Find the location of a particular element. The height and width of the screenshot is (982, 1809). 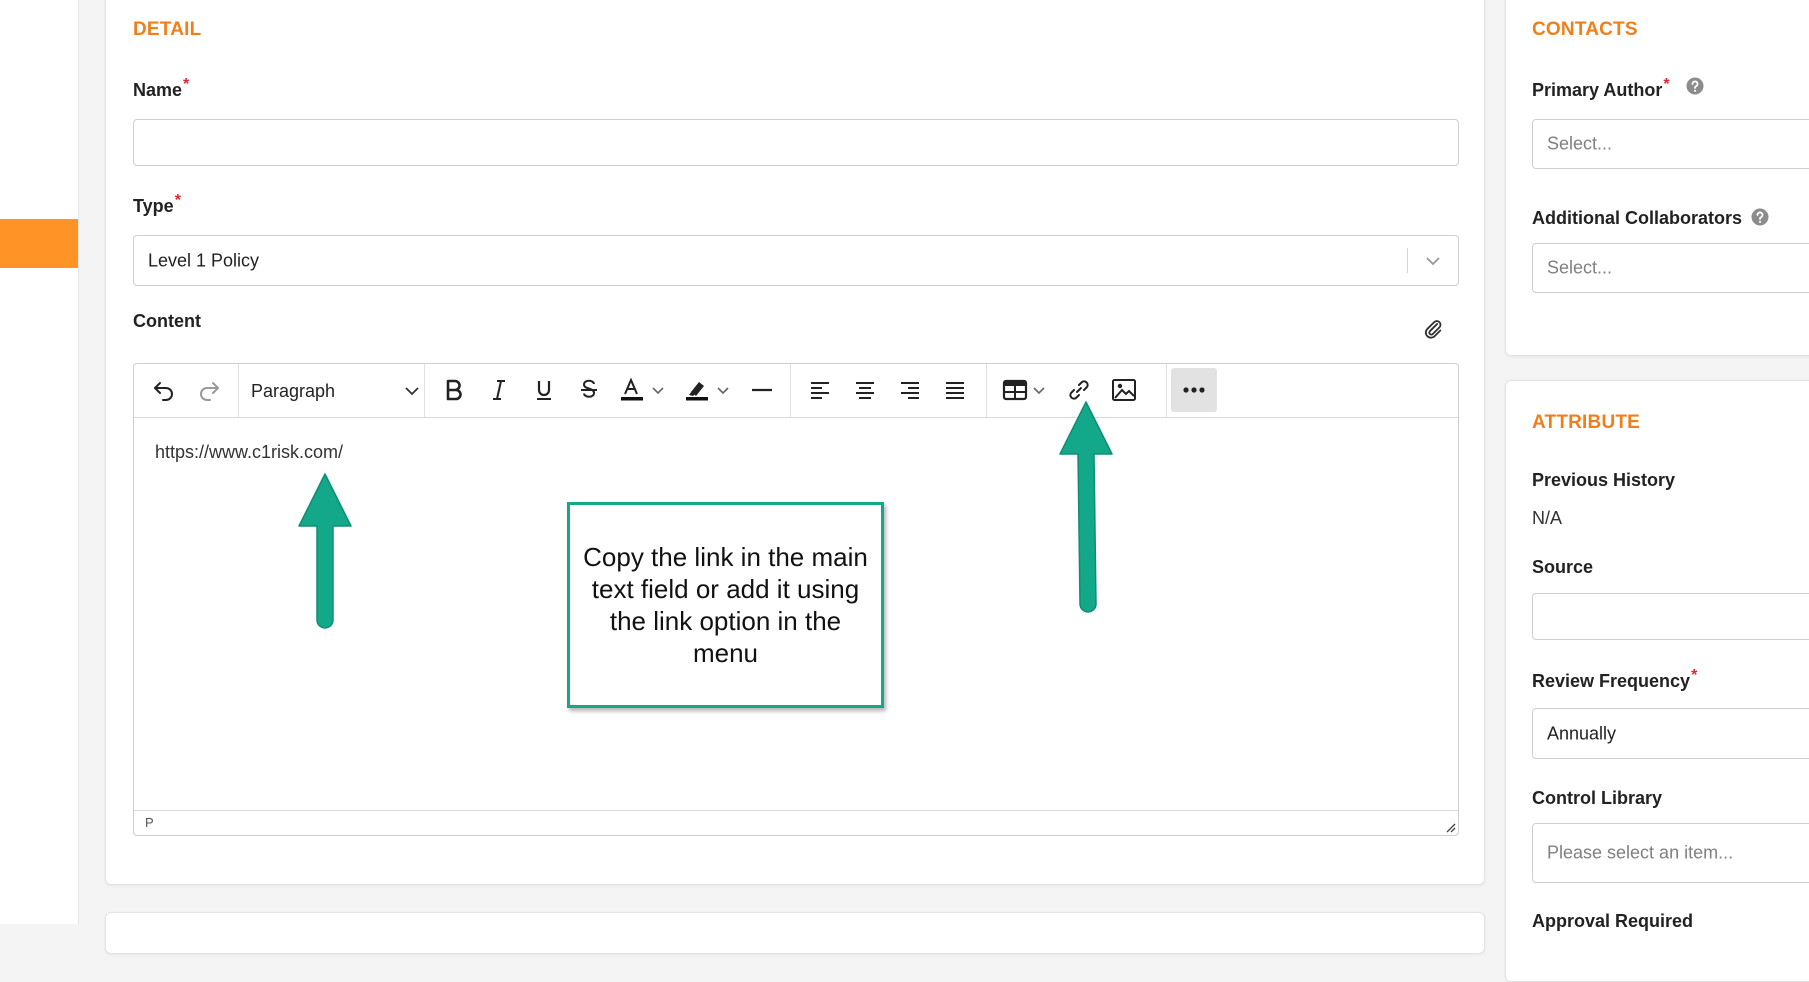

align-center-button is located at coordinates (865, 390).